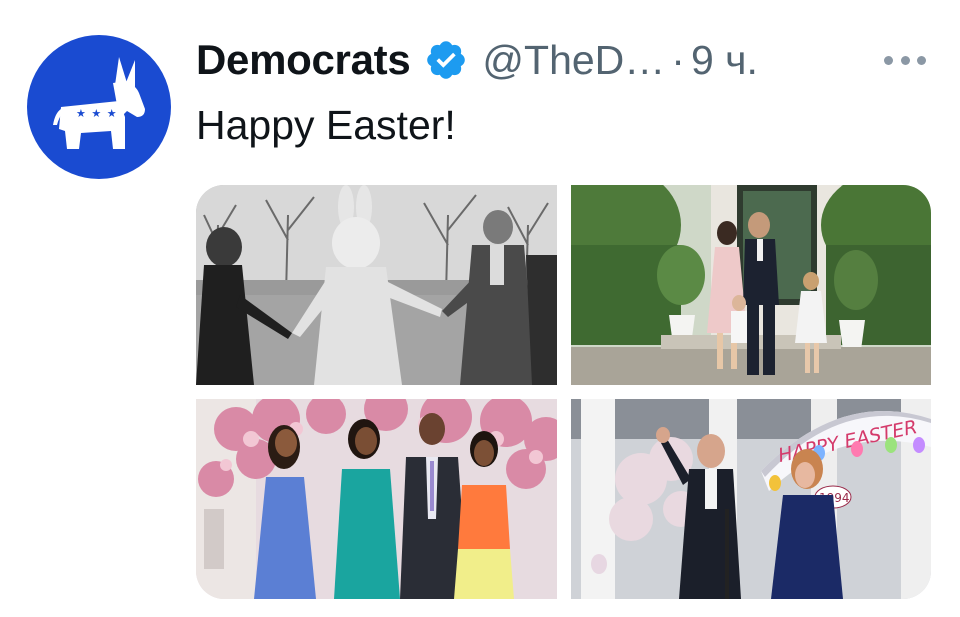 Image resolution: width=960 pixels, height=617 pixels. Describe the element at coordinates (97, 113) in the screenshot. I see `avatar-stars: ★ ★ ★` at that location.